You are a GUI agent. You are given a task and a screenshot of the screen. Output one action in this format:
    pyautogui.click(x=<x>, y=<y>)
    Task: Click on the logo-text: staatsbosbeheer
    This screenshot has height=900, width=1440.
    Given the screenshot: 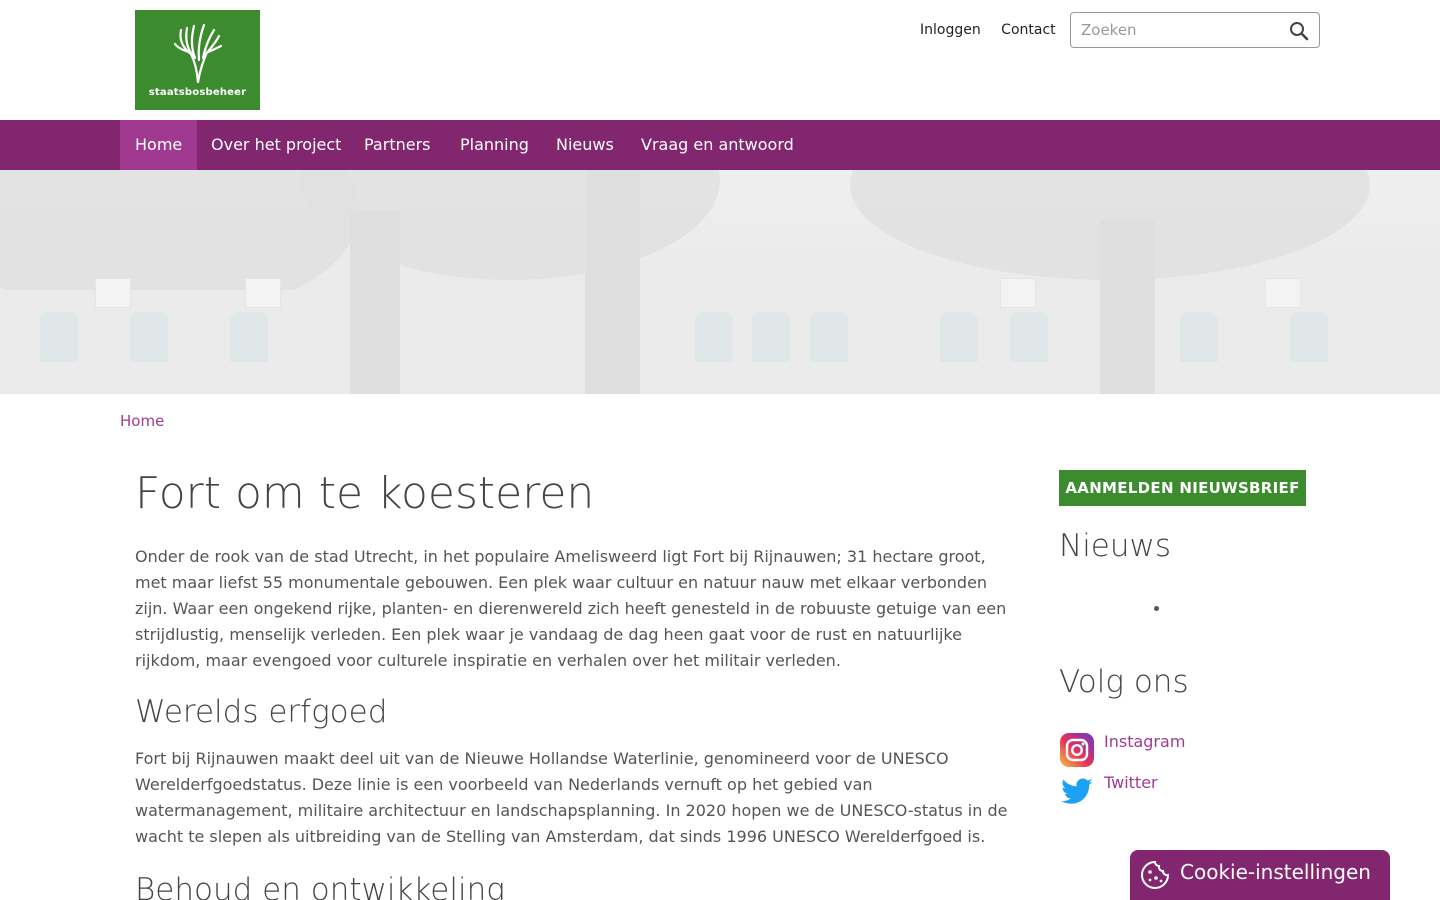 What is the action you would take?
    pyautogui.click(x=197, y=92)
    